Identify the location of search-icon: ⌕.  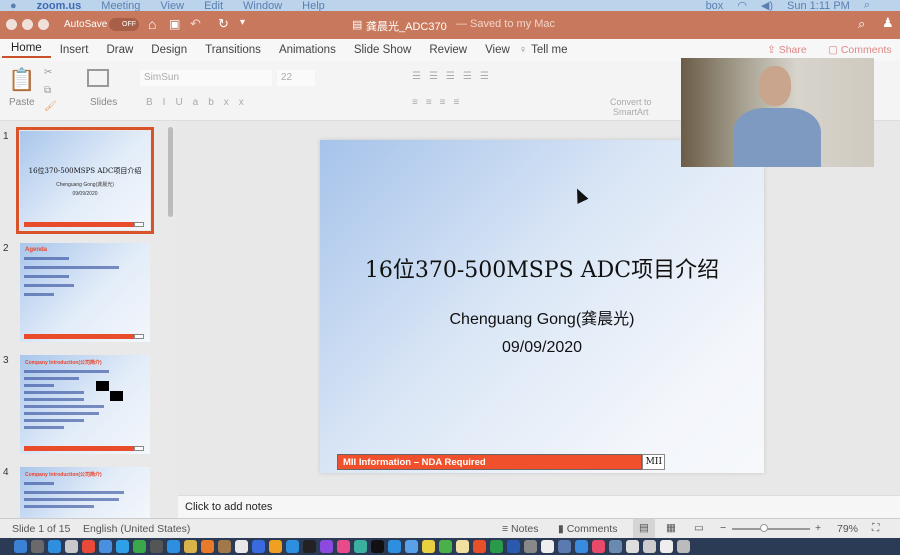
(861, 24).